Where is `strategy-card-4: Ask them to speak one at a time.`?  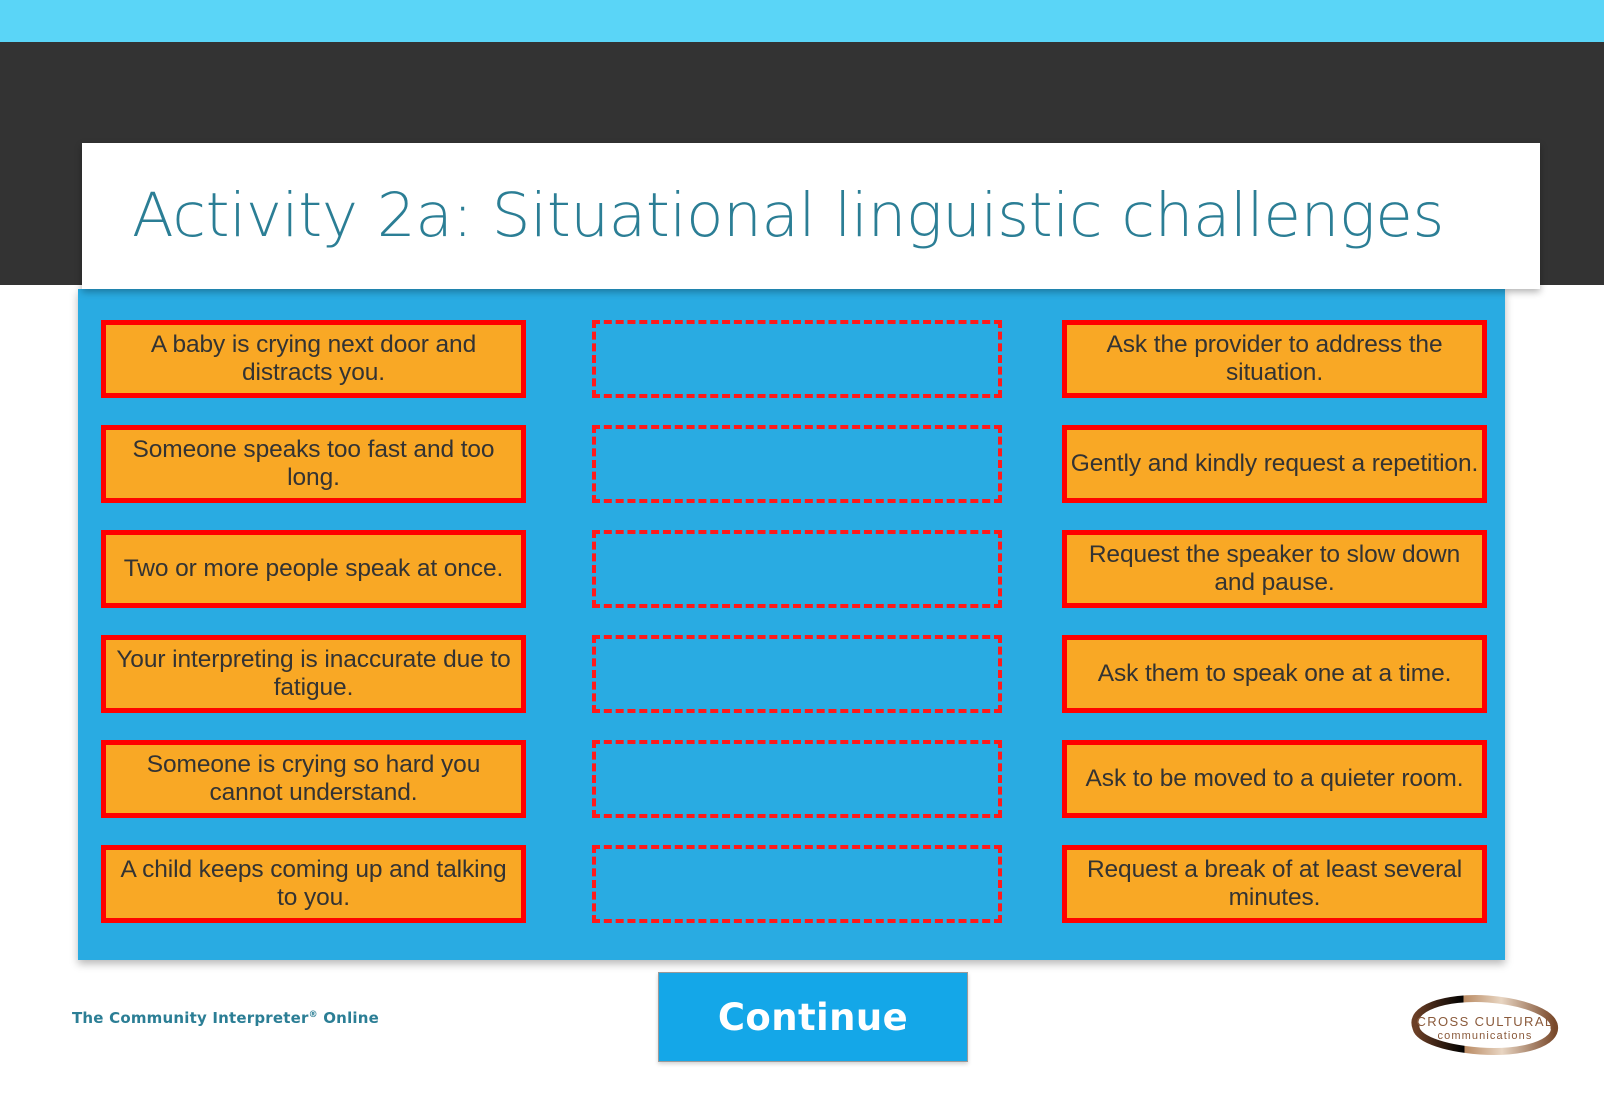
strategy-card-4: Ask them to speak one at a time. is located at coordinates (1274, 674).